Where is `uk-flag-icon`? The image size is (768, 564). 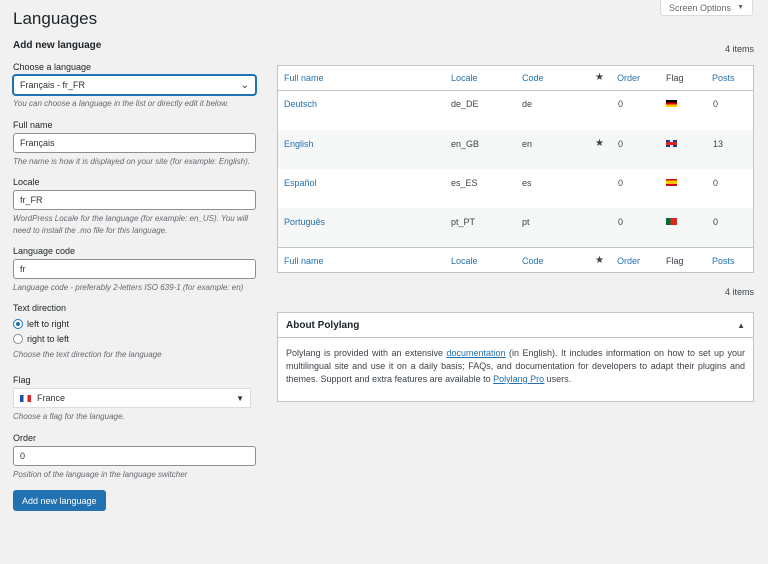 uk-flag-icon is located at coordinates (671, 143).